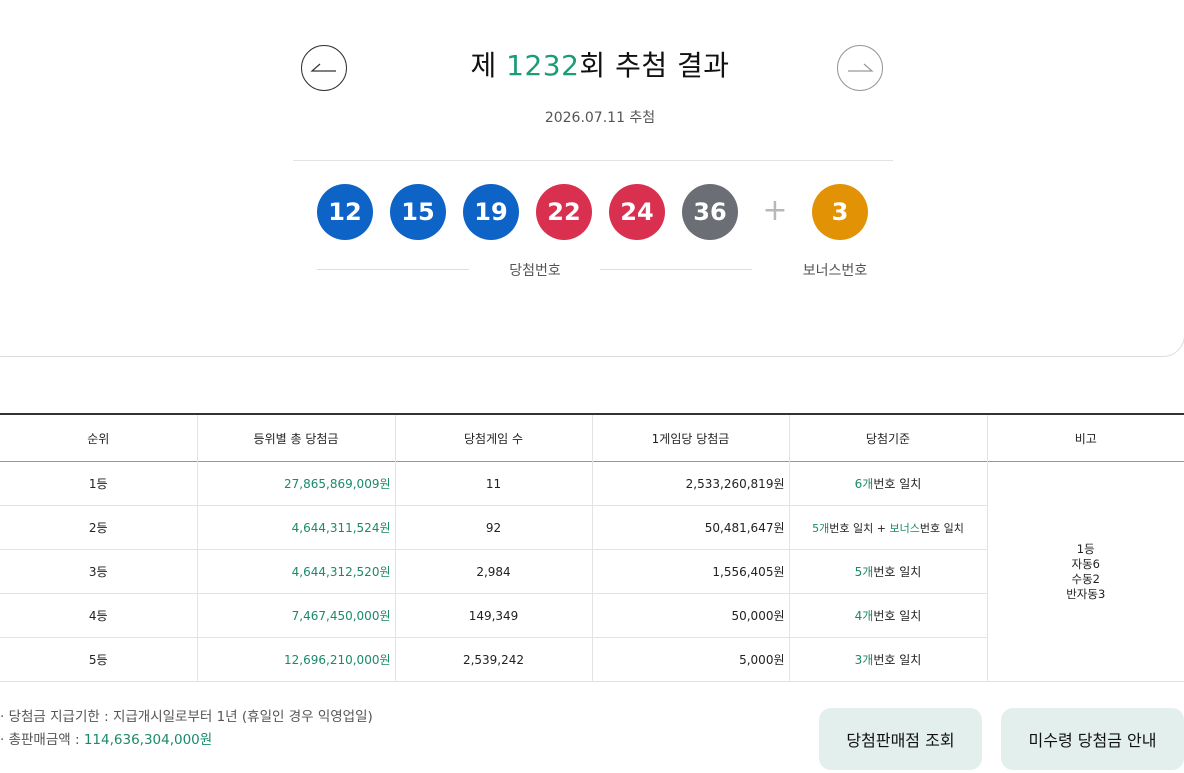 This screenshot has width=1184, height=773. I want to click on unclaimed-prize-info-button: 미수령 당첨금 안내, so click(1092, 739).